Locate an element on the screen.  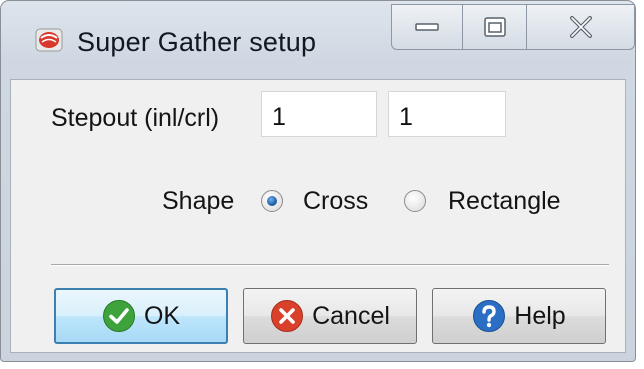
shape-cross-label: Cross is located at coordinates (335, 201).